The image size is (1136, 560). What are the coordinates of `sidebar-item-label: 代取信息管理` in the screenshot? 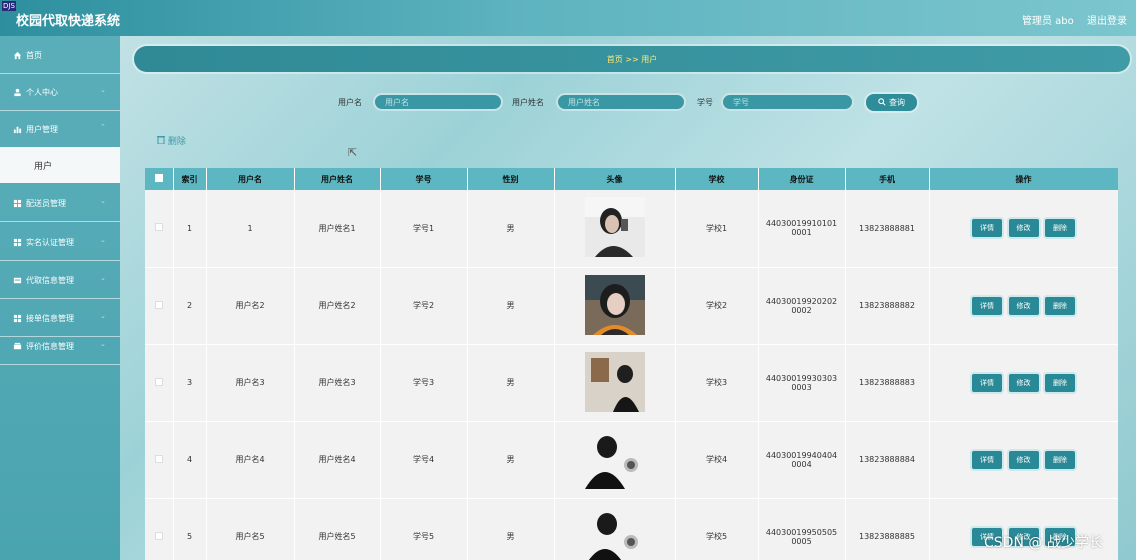 It's located at (50, 280).